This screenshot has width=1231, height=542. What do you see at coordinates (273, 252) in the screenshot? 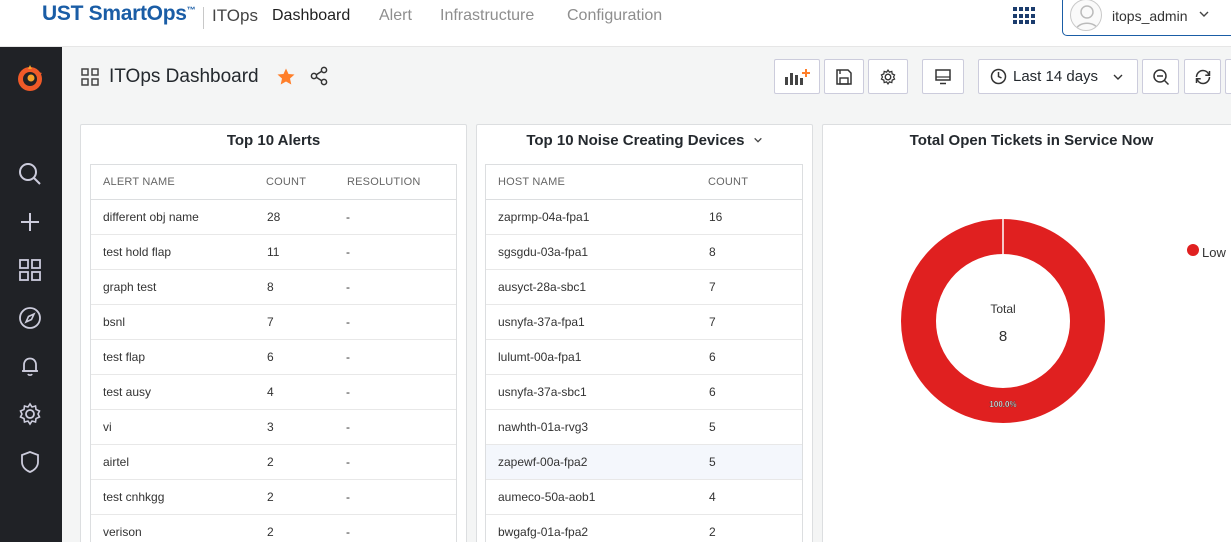
I see `table-row: test hold flap 11-` at bounding box center [273, 252].